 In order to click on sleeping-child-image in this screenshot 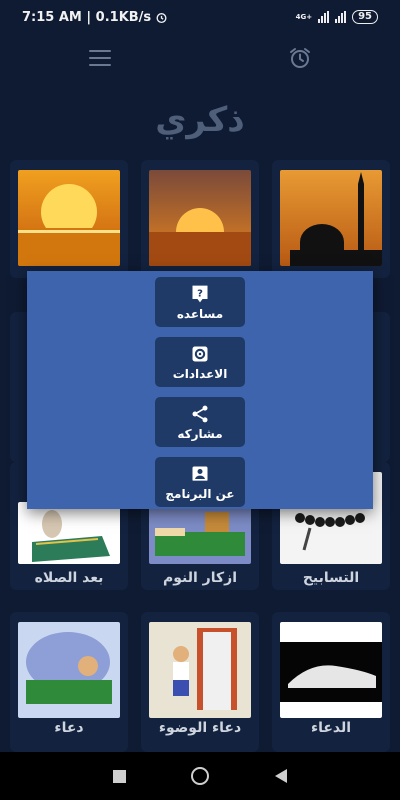, I will do `click(69, 670)`.